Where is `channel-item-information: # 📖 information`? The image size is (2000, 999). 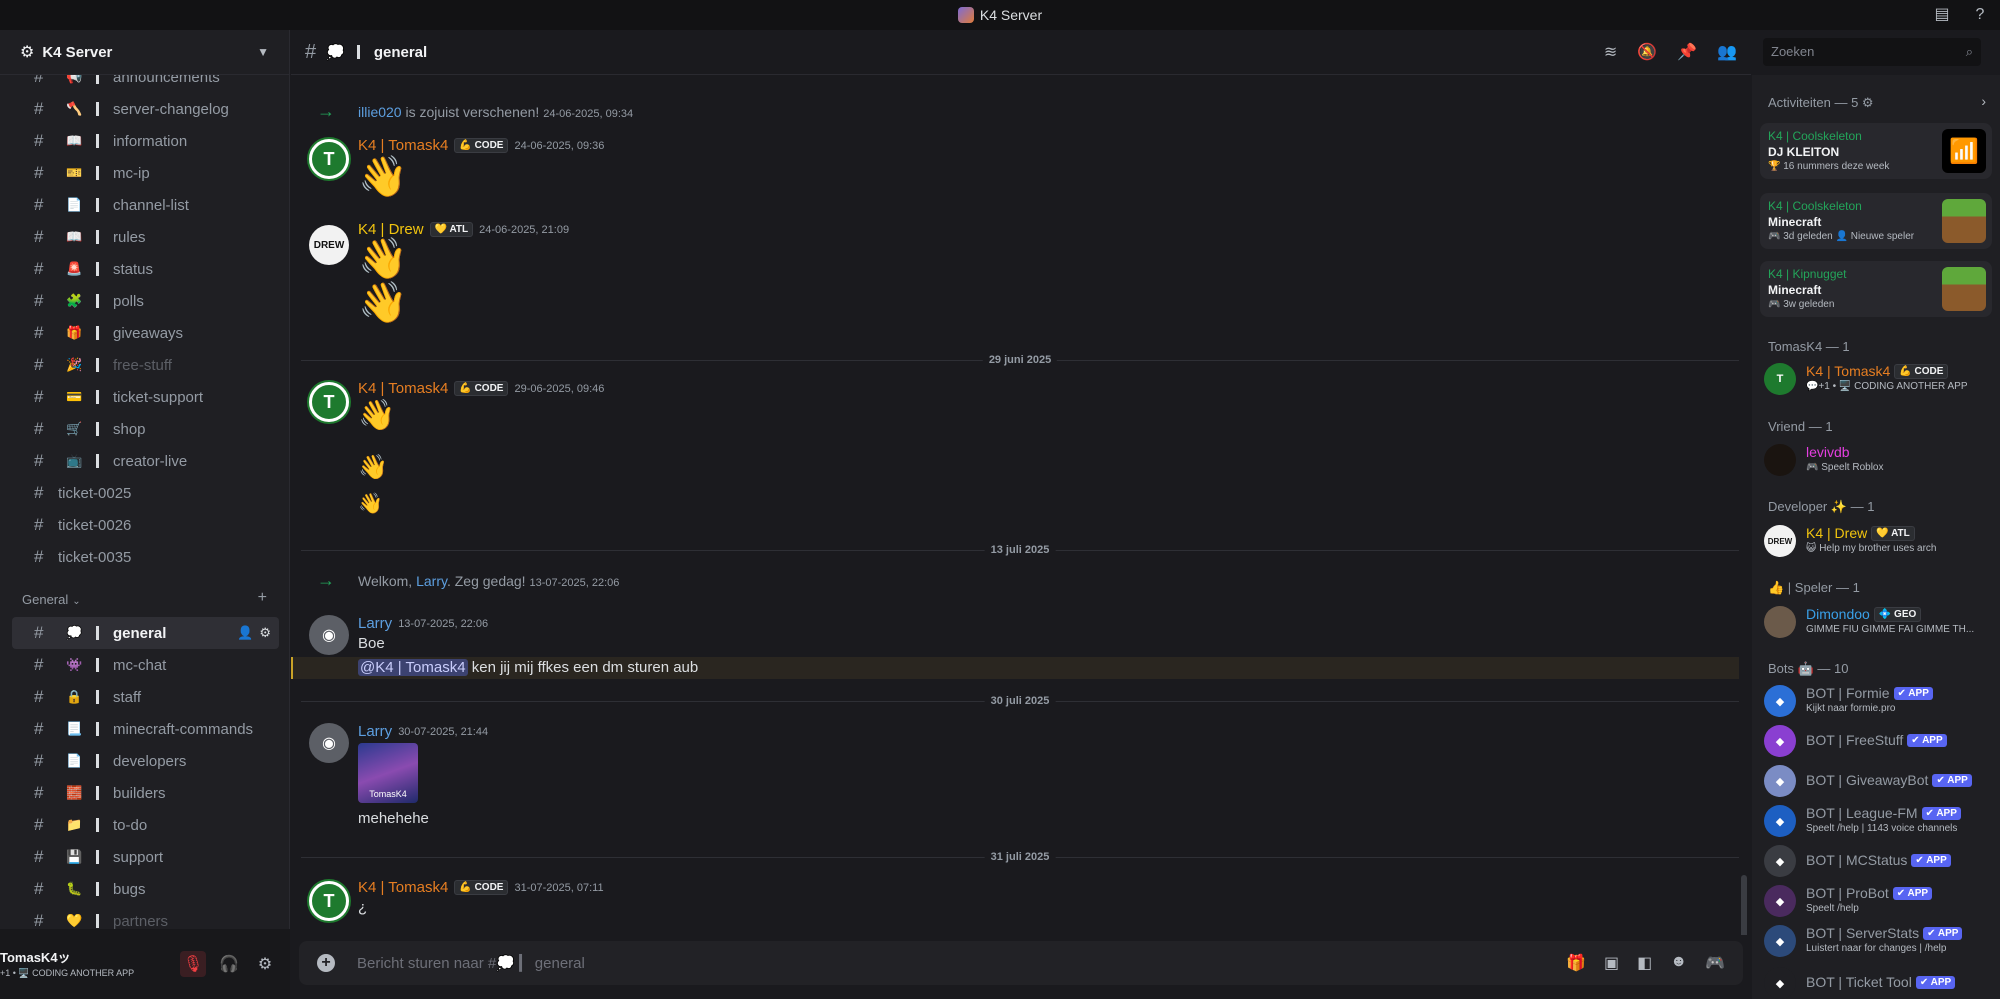 channel-item-information: # 📖 information is located at coordinates (145, 141).